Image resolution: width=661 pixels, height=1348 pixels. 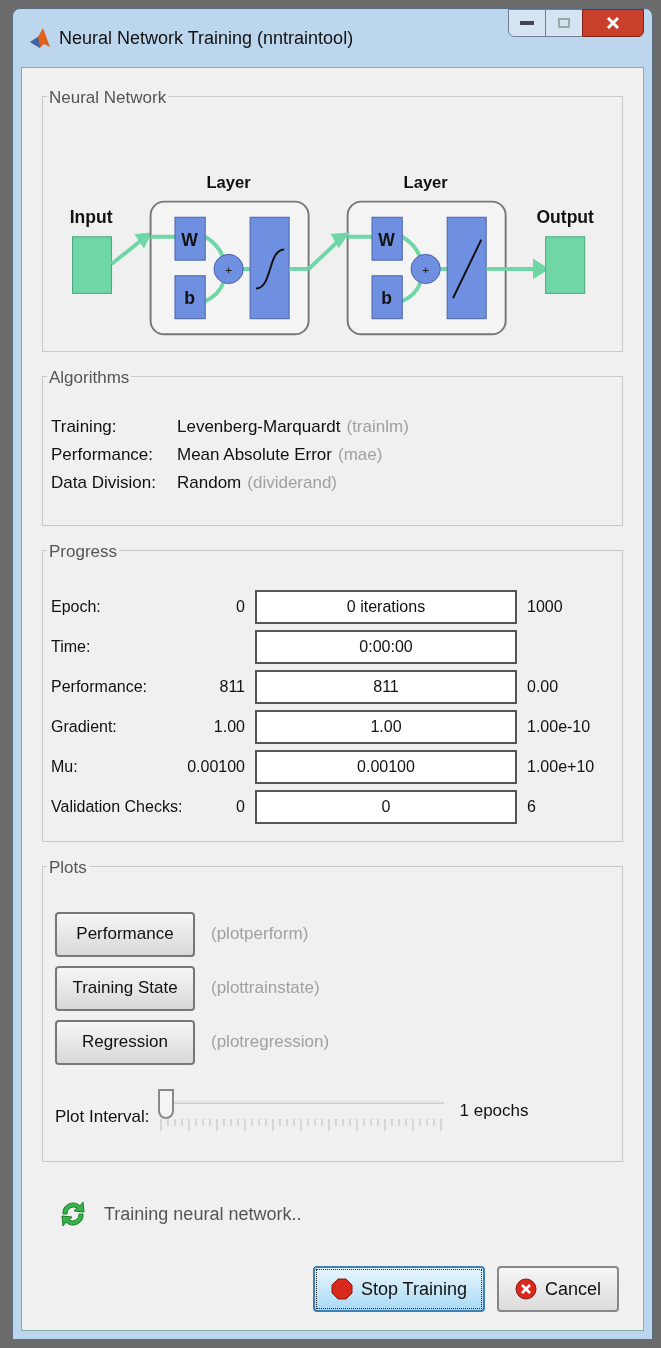 I want to click on progress-target-value: 1.00e-10, so click(x=559, y=727).